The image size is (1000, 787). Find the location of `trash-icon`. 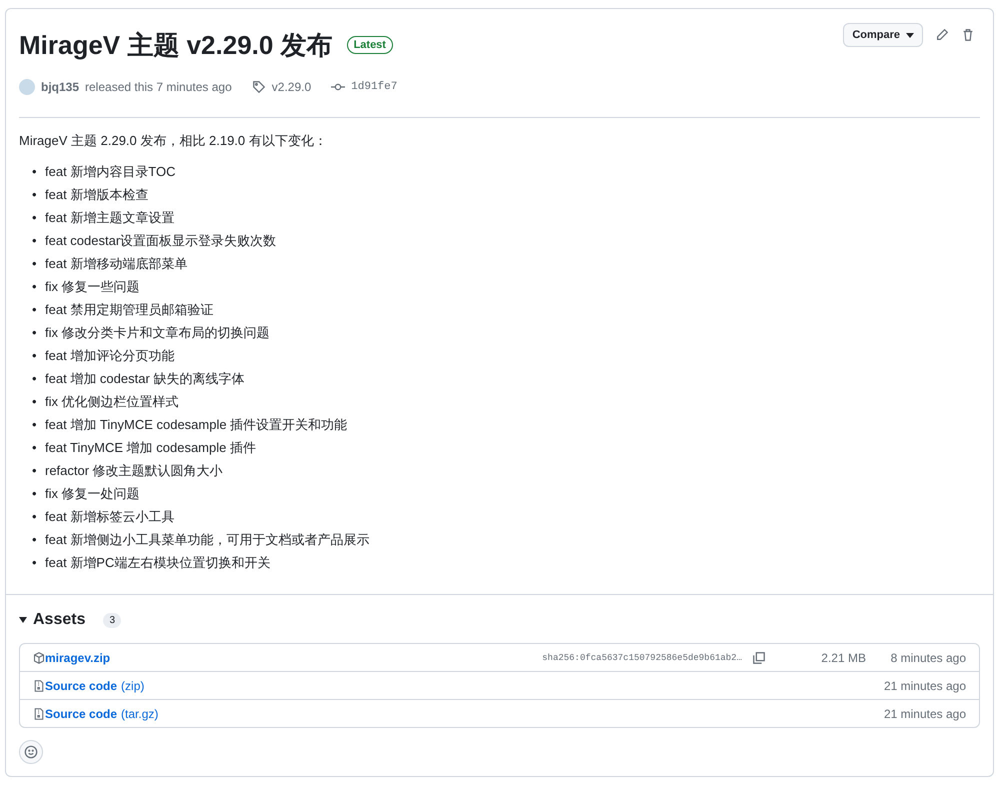

trash-icon is located at coordinates (968, 35).